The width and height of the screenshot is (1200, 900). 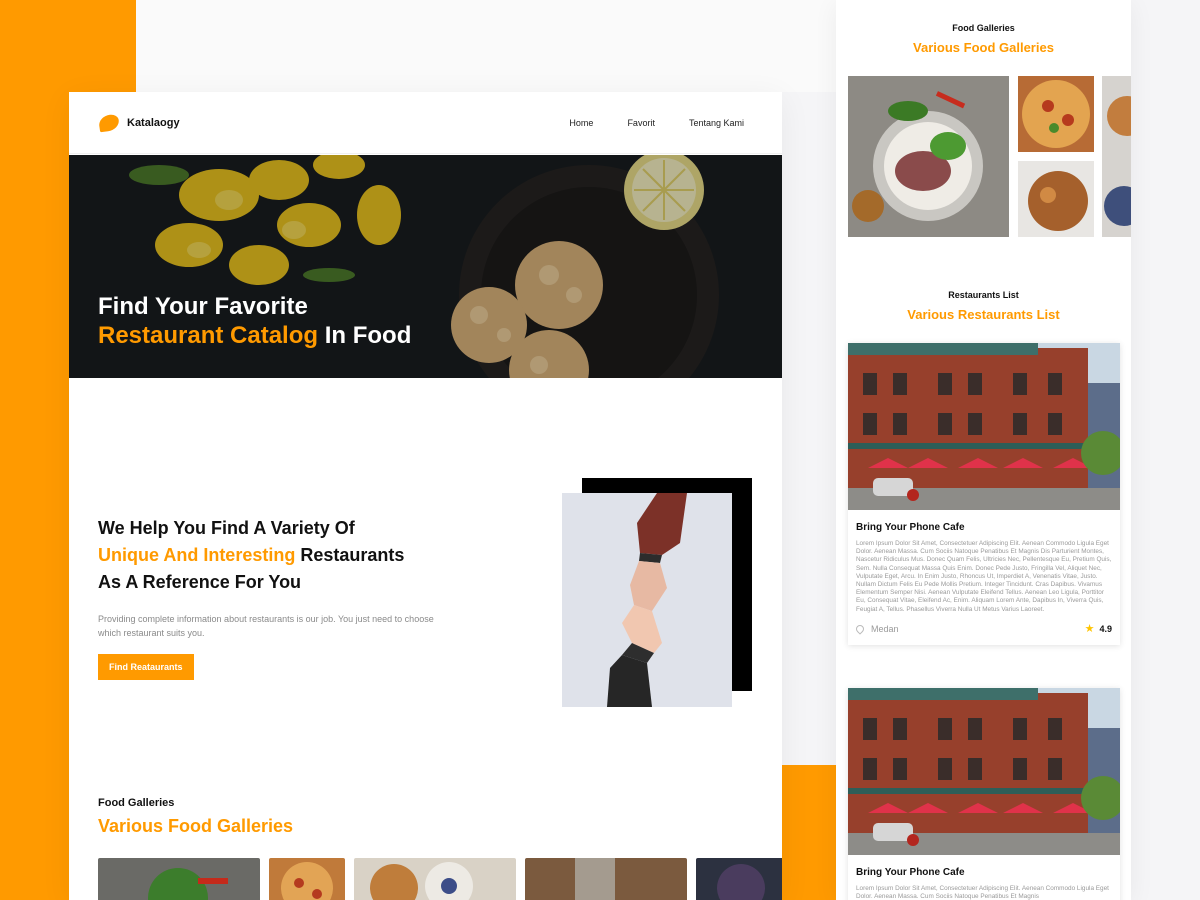 I want to click on hero-title-rest: In Food, so click(x=365, y=335).